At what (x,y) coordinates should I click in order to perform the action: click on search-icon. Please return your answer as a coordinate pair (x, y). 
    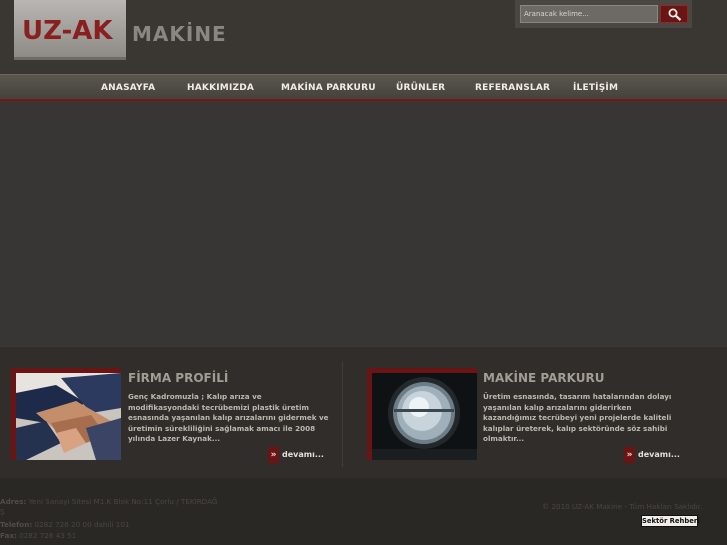
    Looking at the image, I should click on (675, 14).